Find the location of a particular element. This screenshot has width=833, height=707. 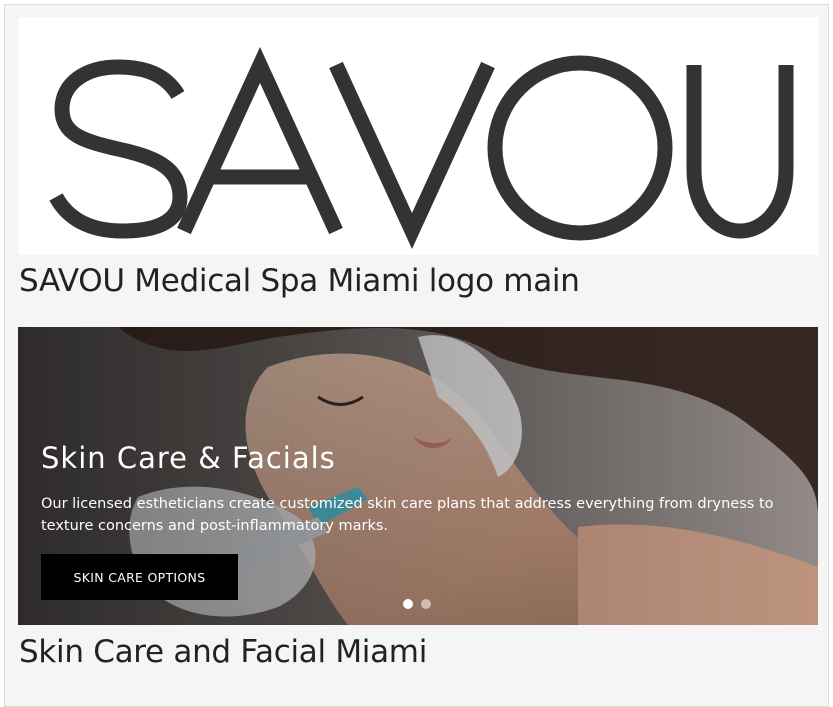

hero-title: Skin Care & Facials is located at coordinates (188, 458).